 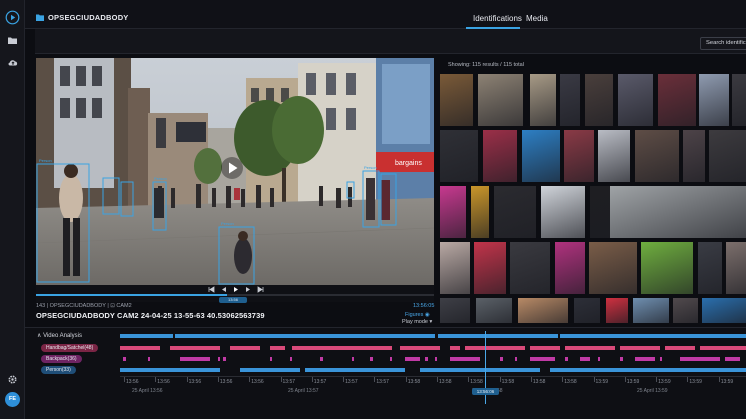 What do you see at coordinates (12, 40) in the screenshot?
I see `folder-icon` at bounding box center [12, 40].